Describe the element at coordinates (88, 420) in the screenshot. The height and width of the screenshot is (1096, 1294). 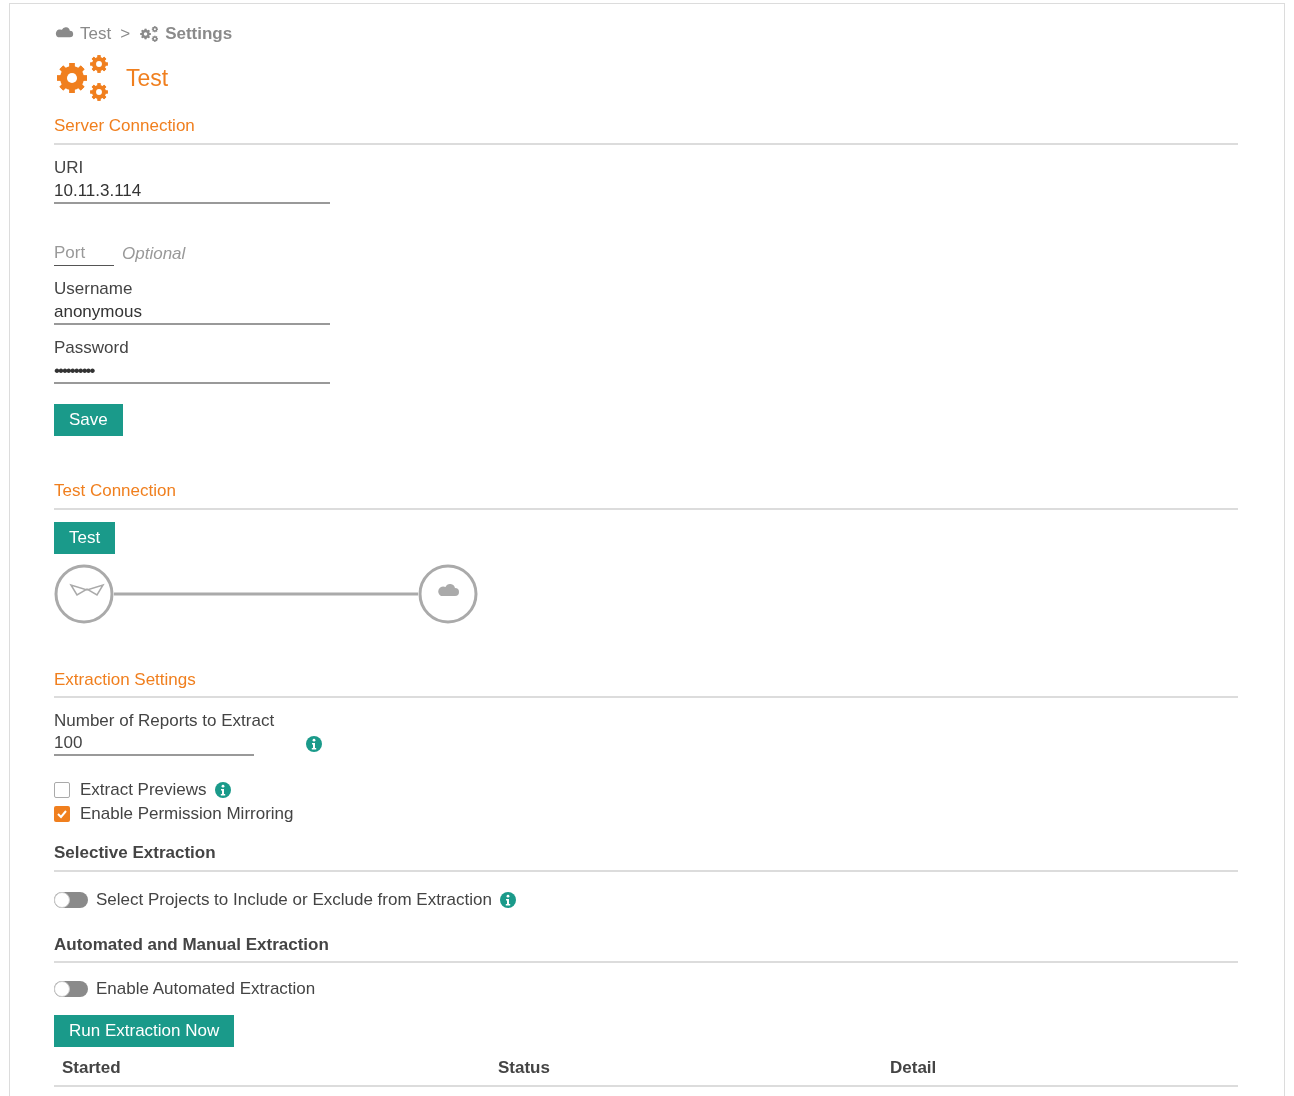
I see `button: Save` at that location.